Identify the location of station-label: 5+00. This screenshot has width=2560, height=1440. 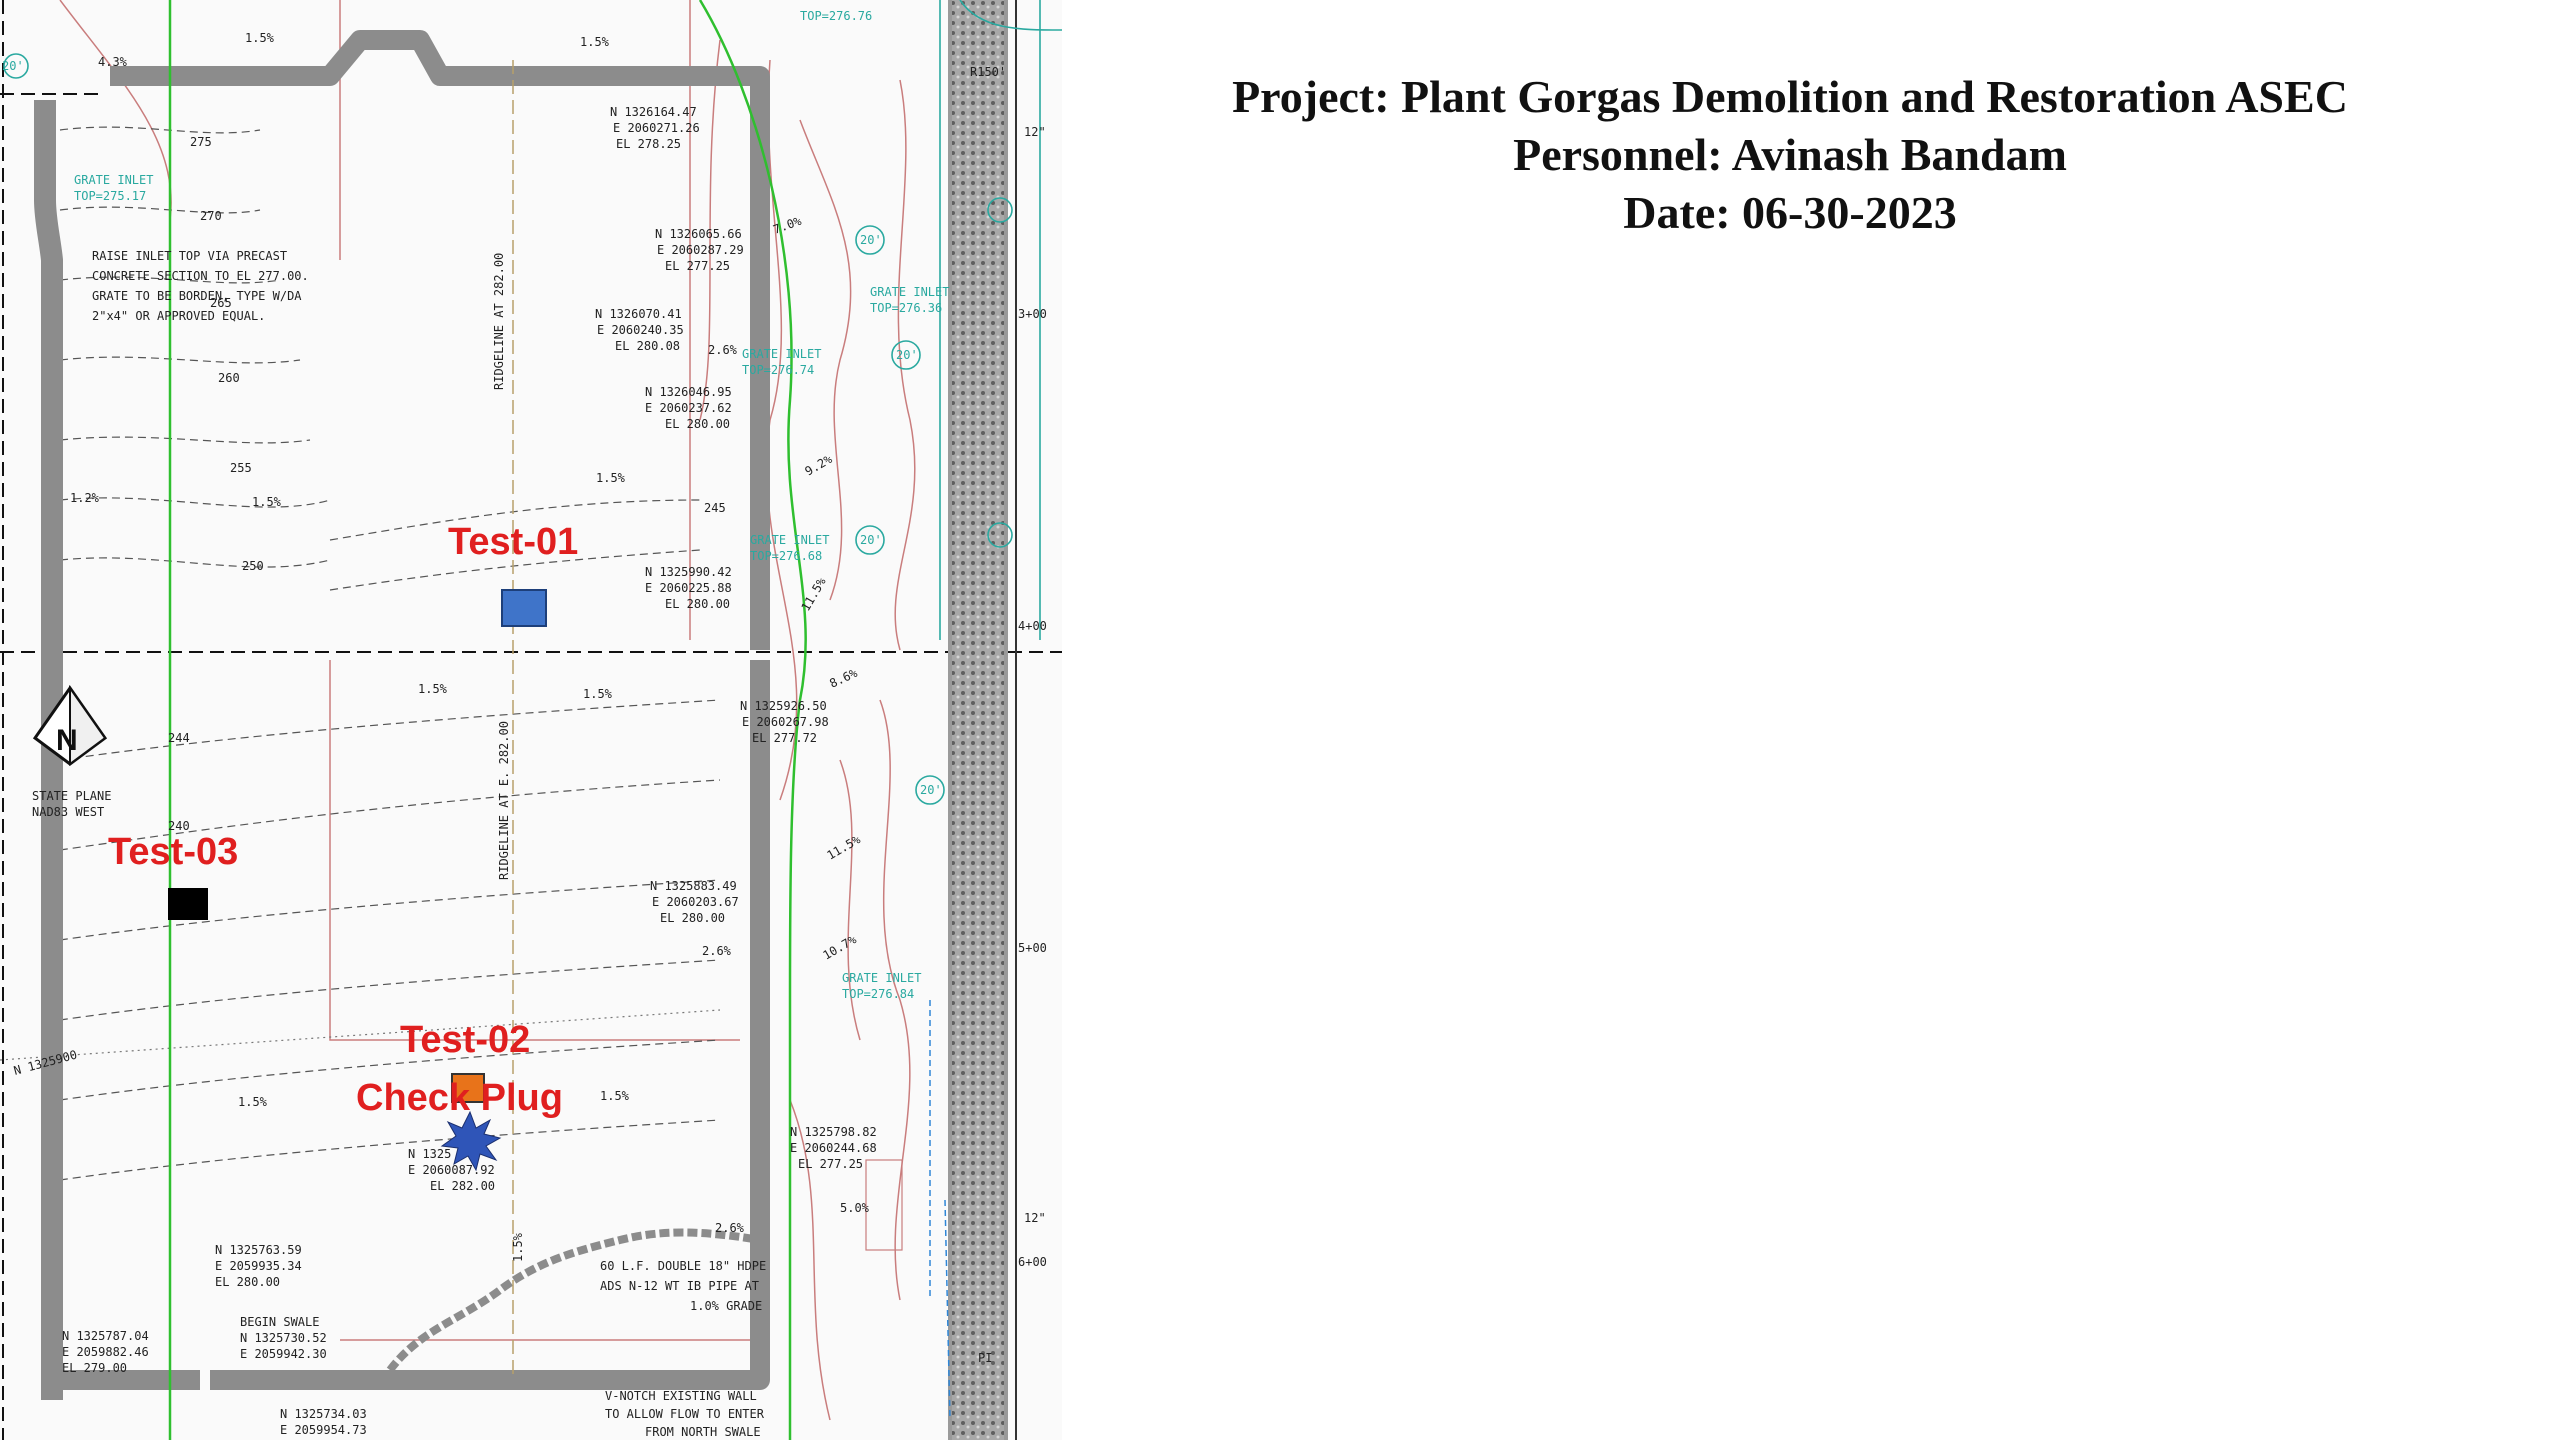
(1032, 948).